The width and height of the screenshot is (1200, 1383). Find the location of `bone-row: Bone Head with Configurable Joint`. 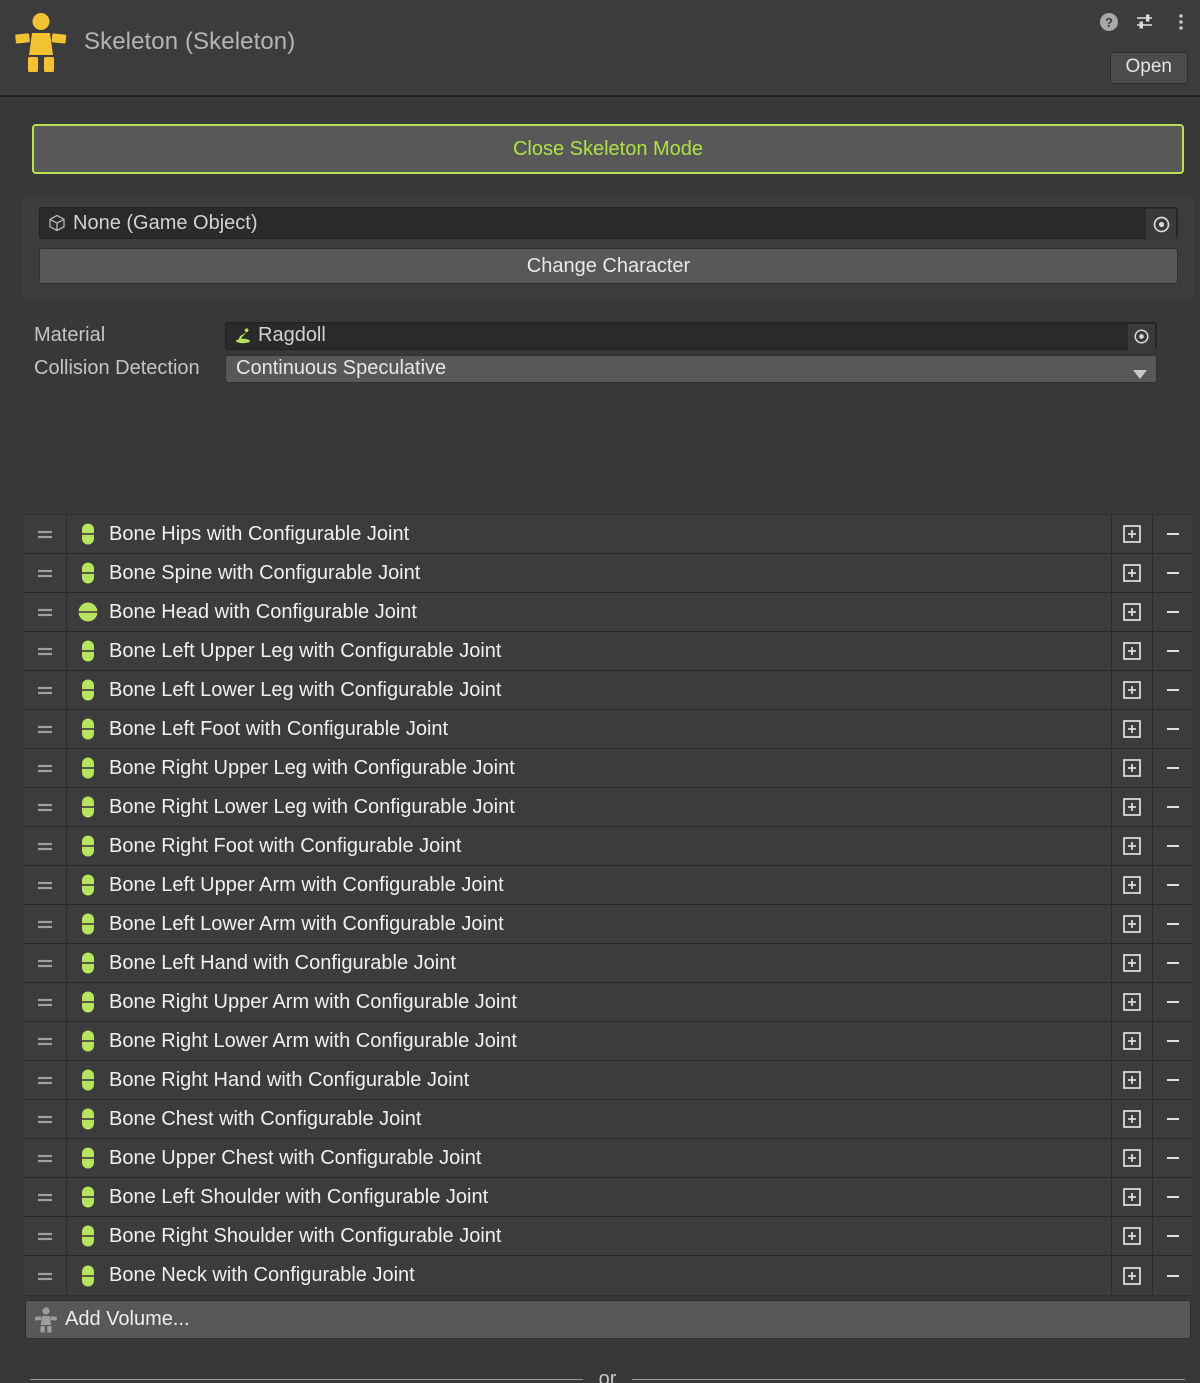

bone-row: Bone Head with Configurable Joint is located at coordinates (608, 612).